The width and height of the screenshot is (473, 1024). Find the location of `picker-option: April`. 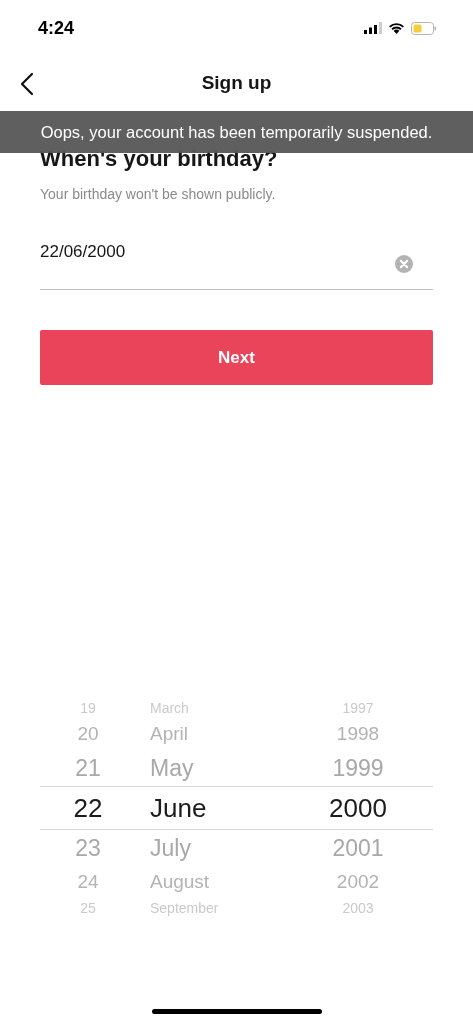

picker-option: April is located at coordinates (169, 734).